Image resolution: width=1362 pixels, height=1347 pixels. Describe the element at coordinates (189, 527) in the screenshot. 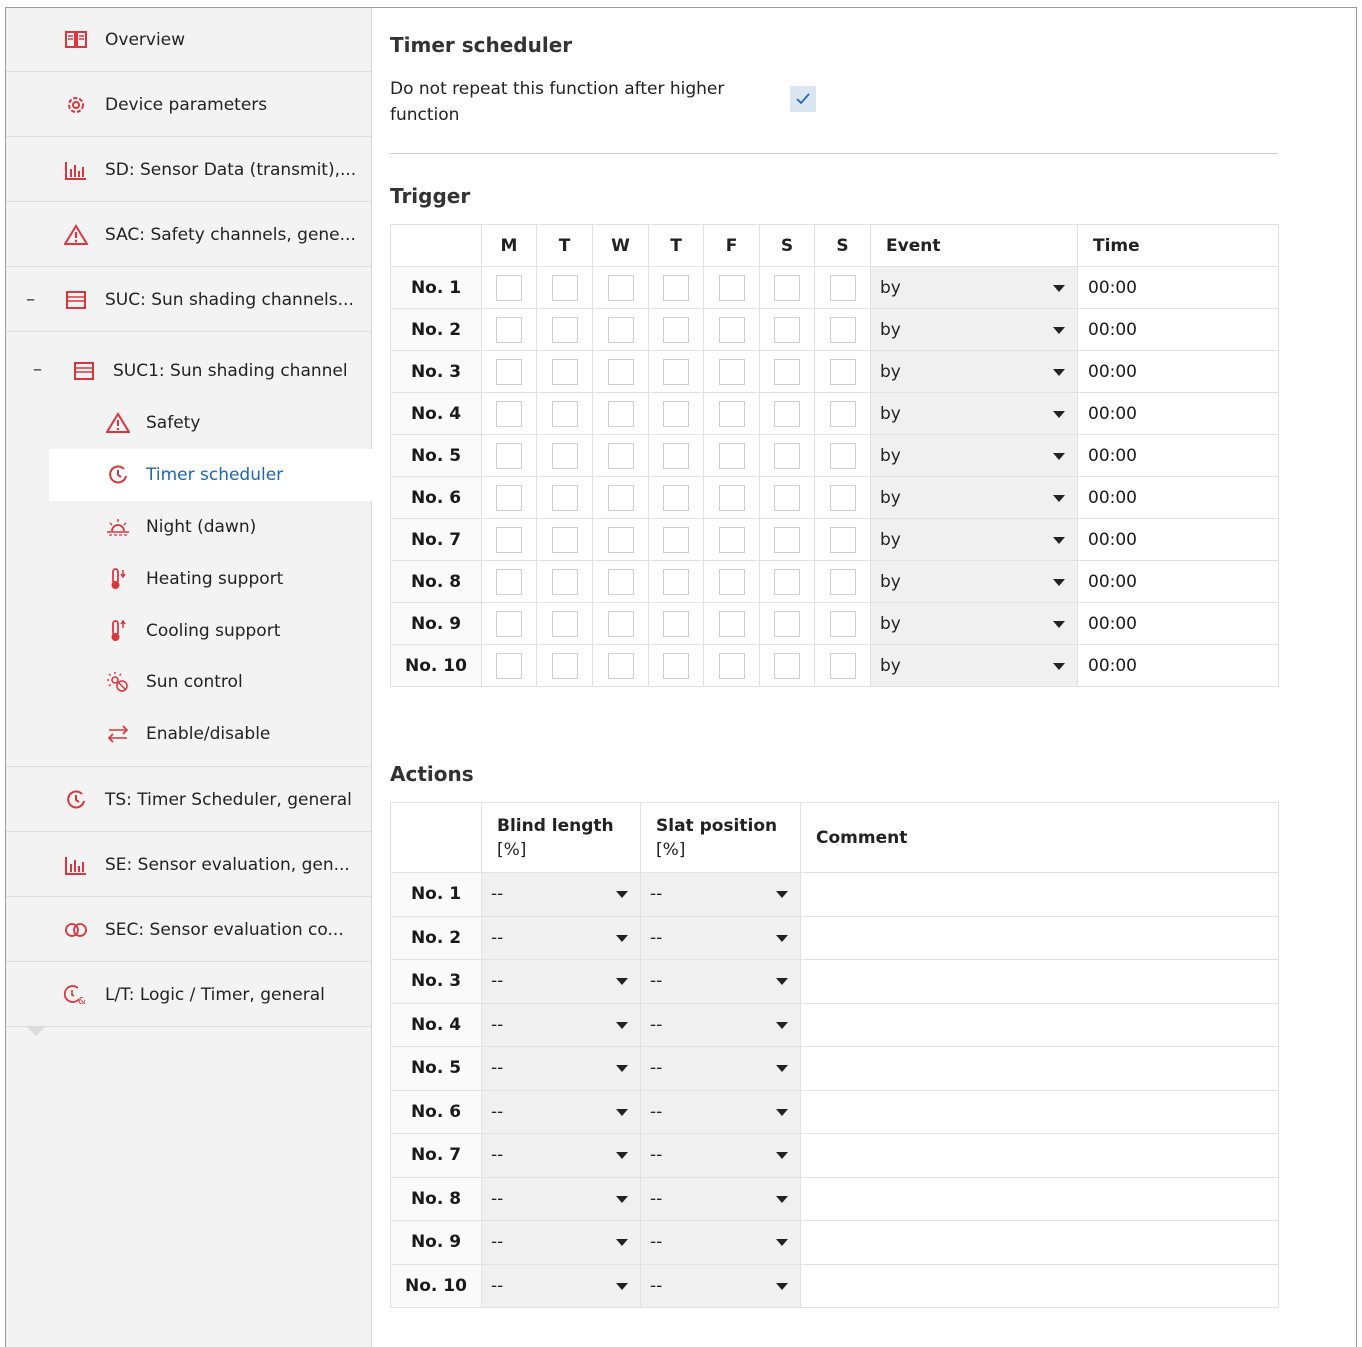

I see `sidebar-item-night-dawn: Night (dawn)` at that location.